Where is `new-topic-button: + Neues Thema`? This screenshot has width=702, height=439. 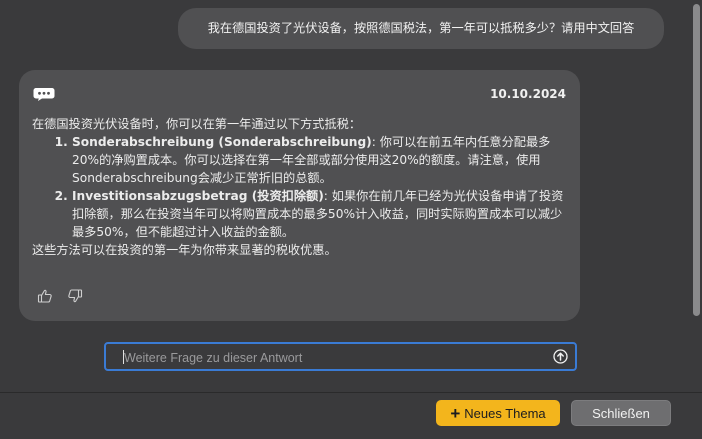 new-topic-button: + Neues Thema is located at coordinates (498, 413).